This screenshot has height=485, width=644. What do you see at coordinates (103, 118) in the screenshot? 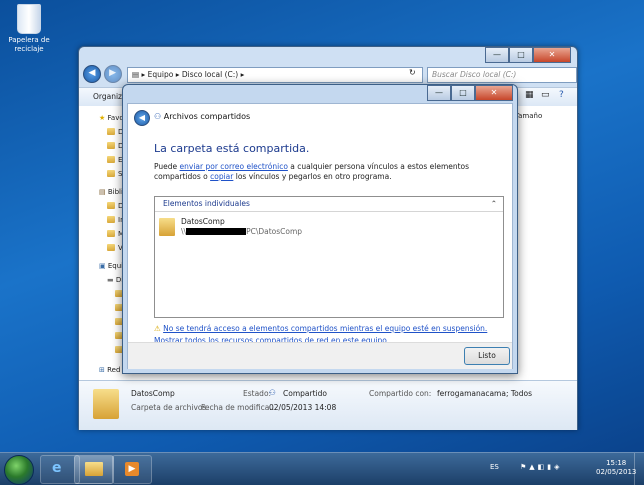
I see `star-icon: ★` at bounding box center [103, 118].